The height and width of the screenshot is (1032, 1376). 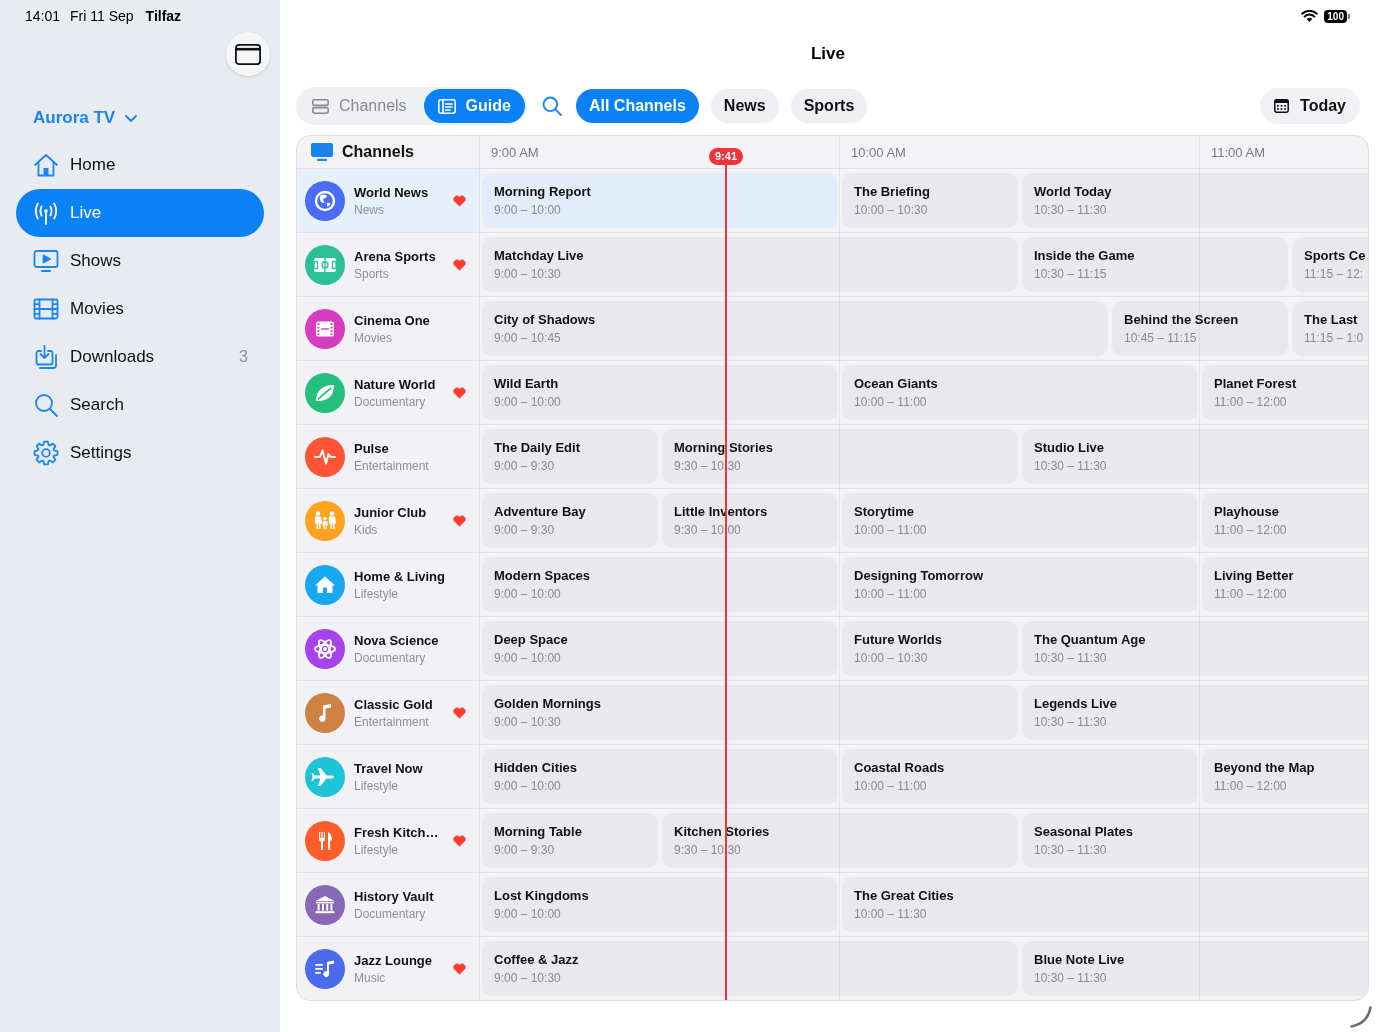 I want to click on sidebar-item: Settings, so click(x=140, y=453).